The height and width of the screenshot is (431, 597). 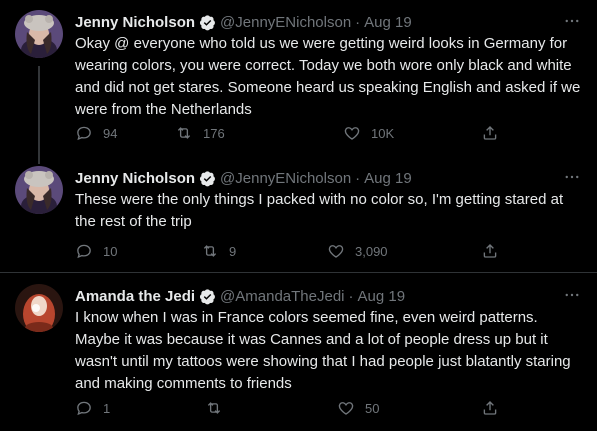 I want to click on retweet-count: 176, so click(x=214, y=133).